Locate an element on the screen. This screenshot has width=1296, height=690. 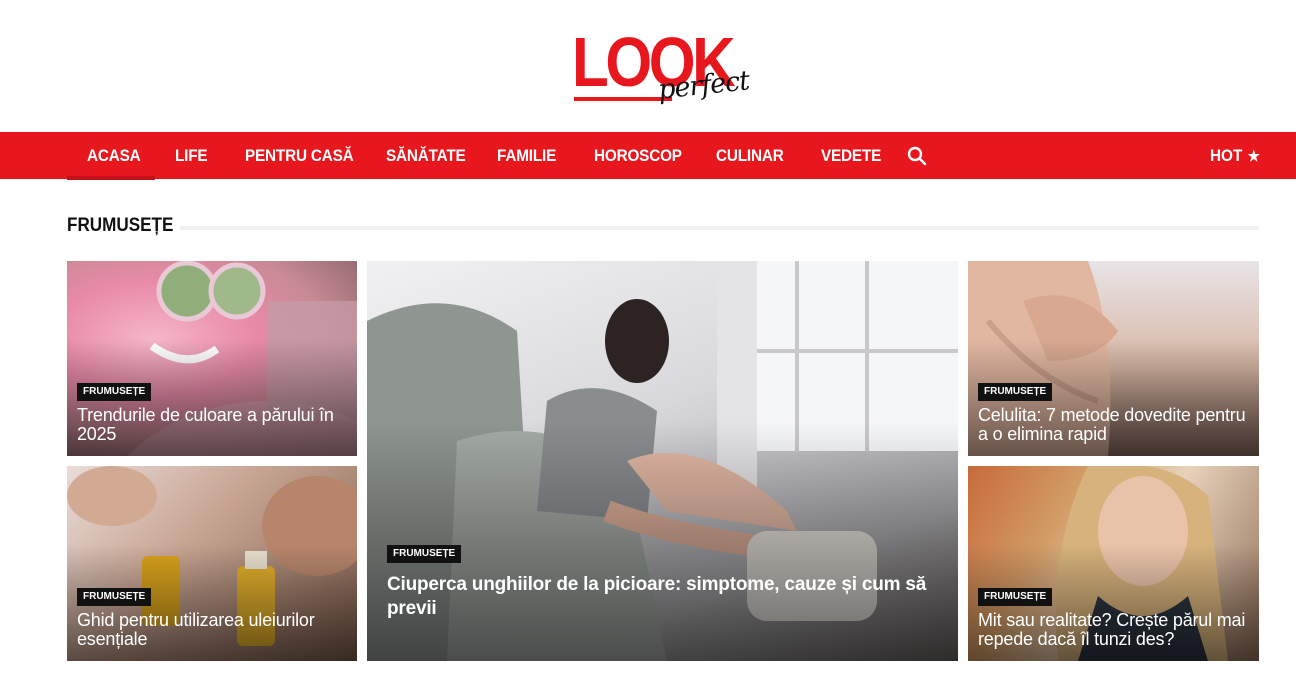
search-icon is located at coordinates (917, 156).